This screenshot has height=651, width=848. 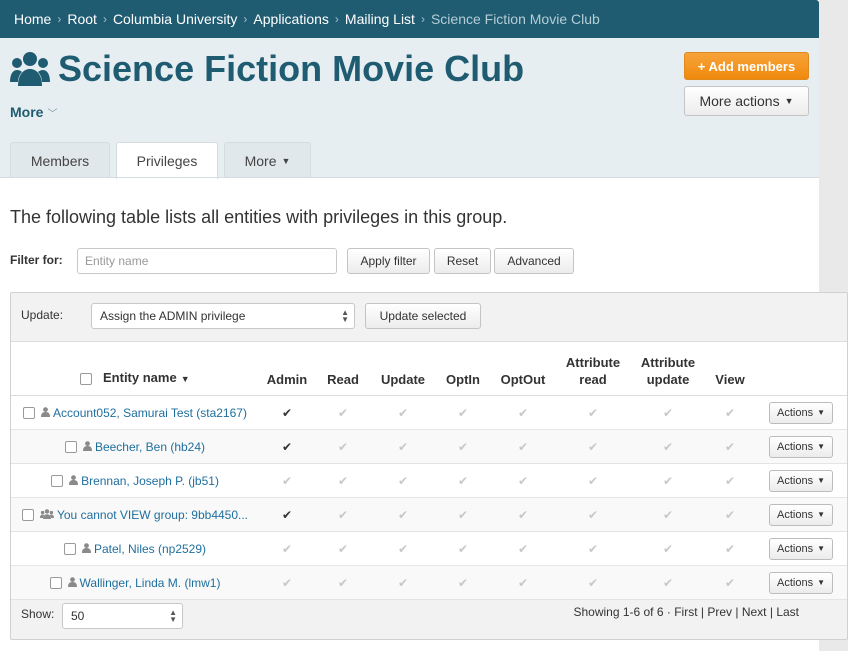 What do you see at coordinates (345, 316) in the screenshot?
I see `select-arrows-icon: ▲ ▼` at bounding box center [345, 316].